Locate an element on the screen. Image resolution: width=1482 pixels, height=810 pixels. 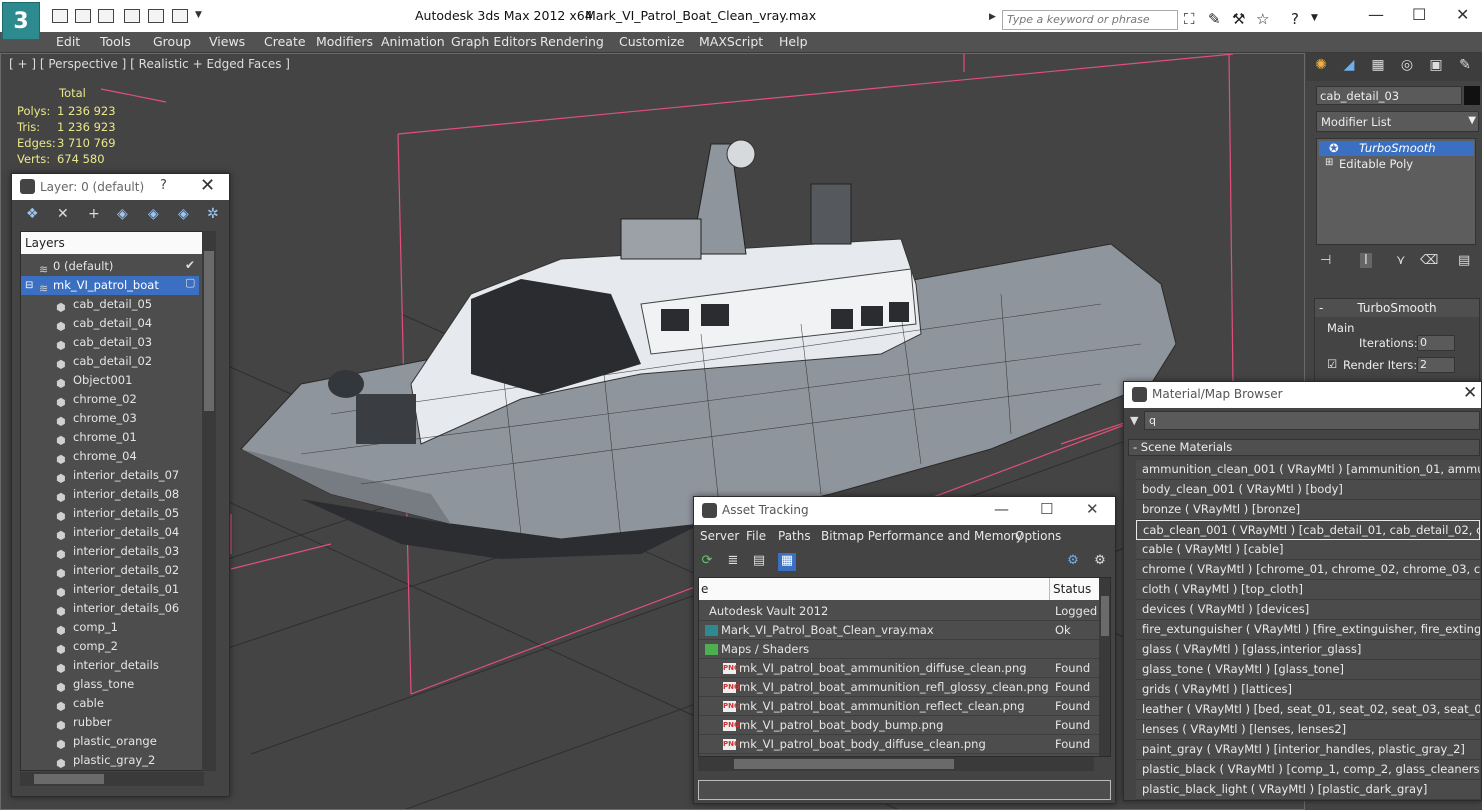
object-row: ⬢ cable is located at coordinates (110, 703).